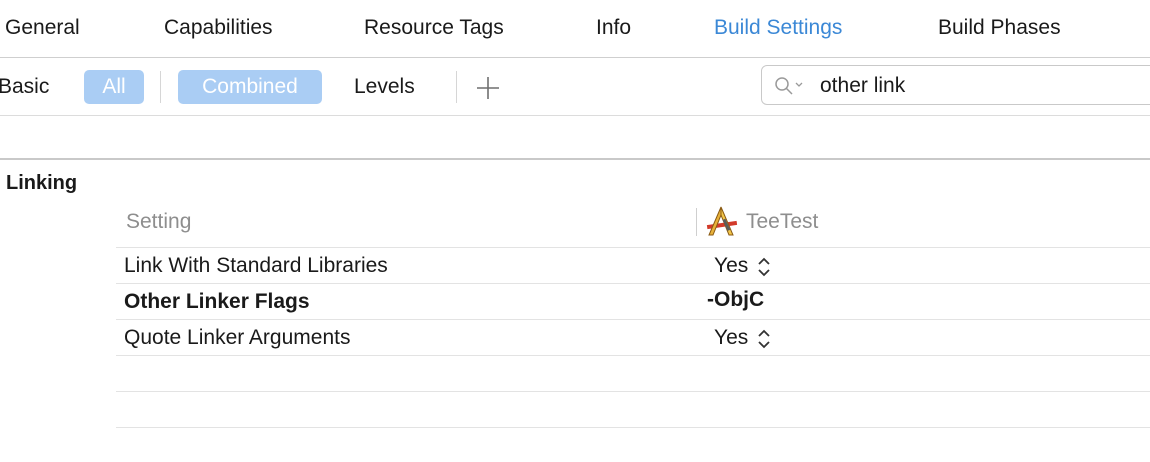 The height and width of the screenshot is (462, 1150). I want to click on column-header-target: TeeTest, so click(782, 221).